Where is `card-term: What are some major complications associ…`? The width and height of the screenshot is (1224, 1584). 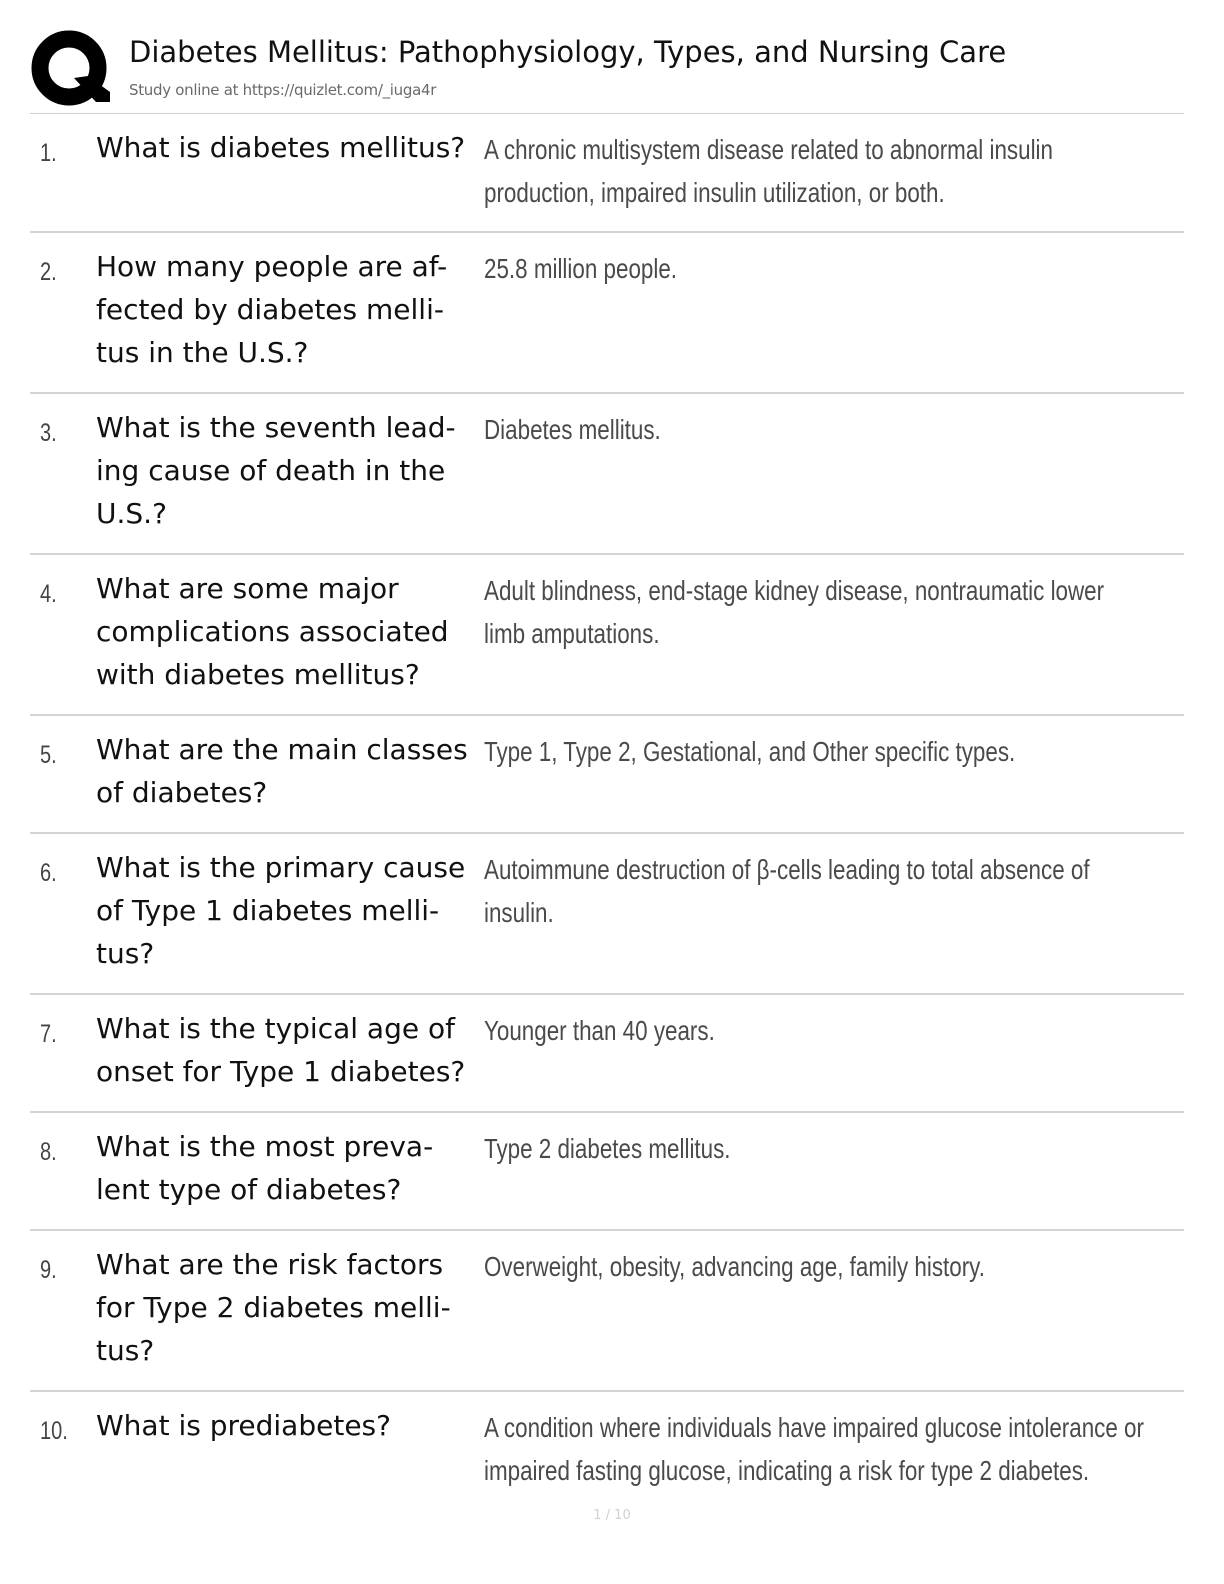
card-term: What are some major complications associ… is located at coordinates (272, 631).